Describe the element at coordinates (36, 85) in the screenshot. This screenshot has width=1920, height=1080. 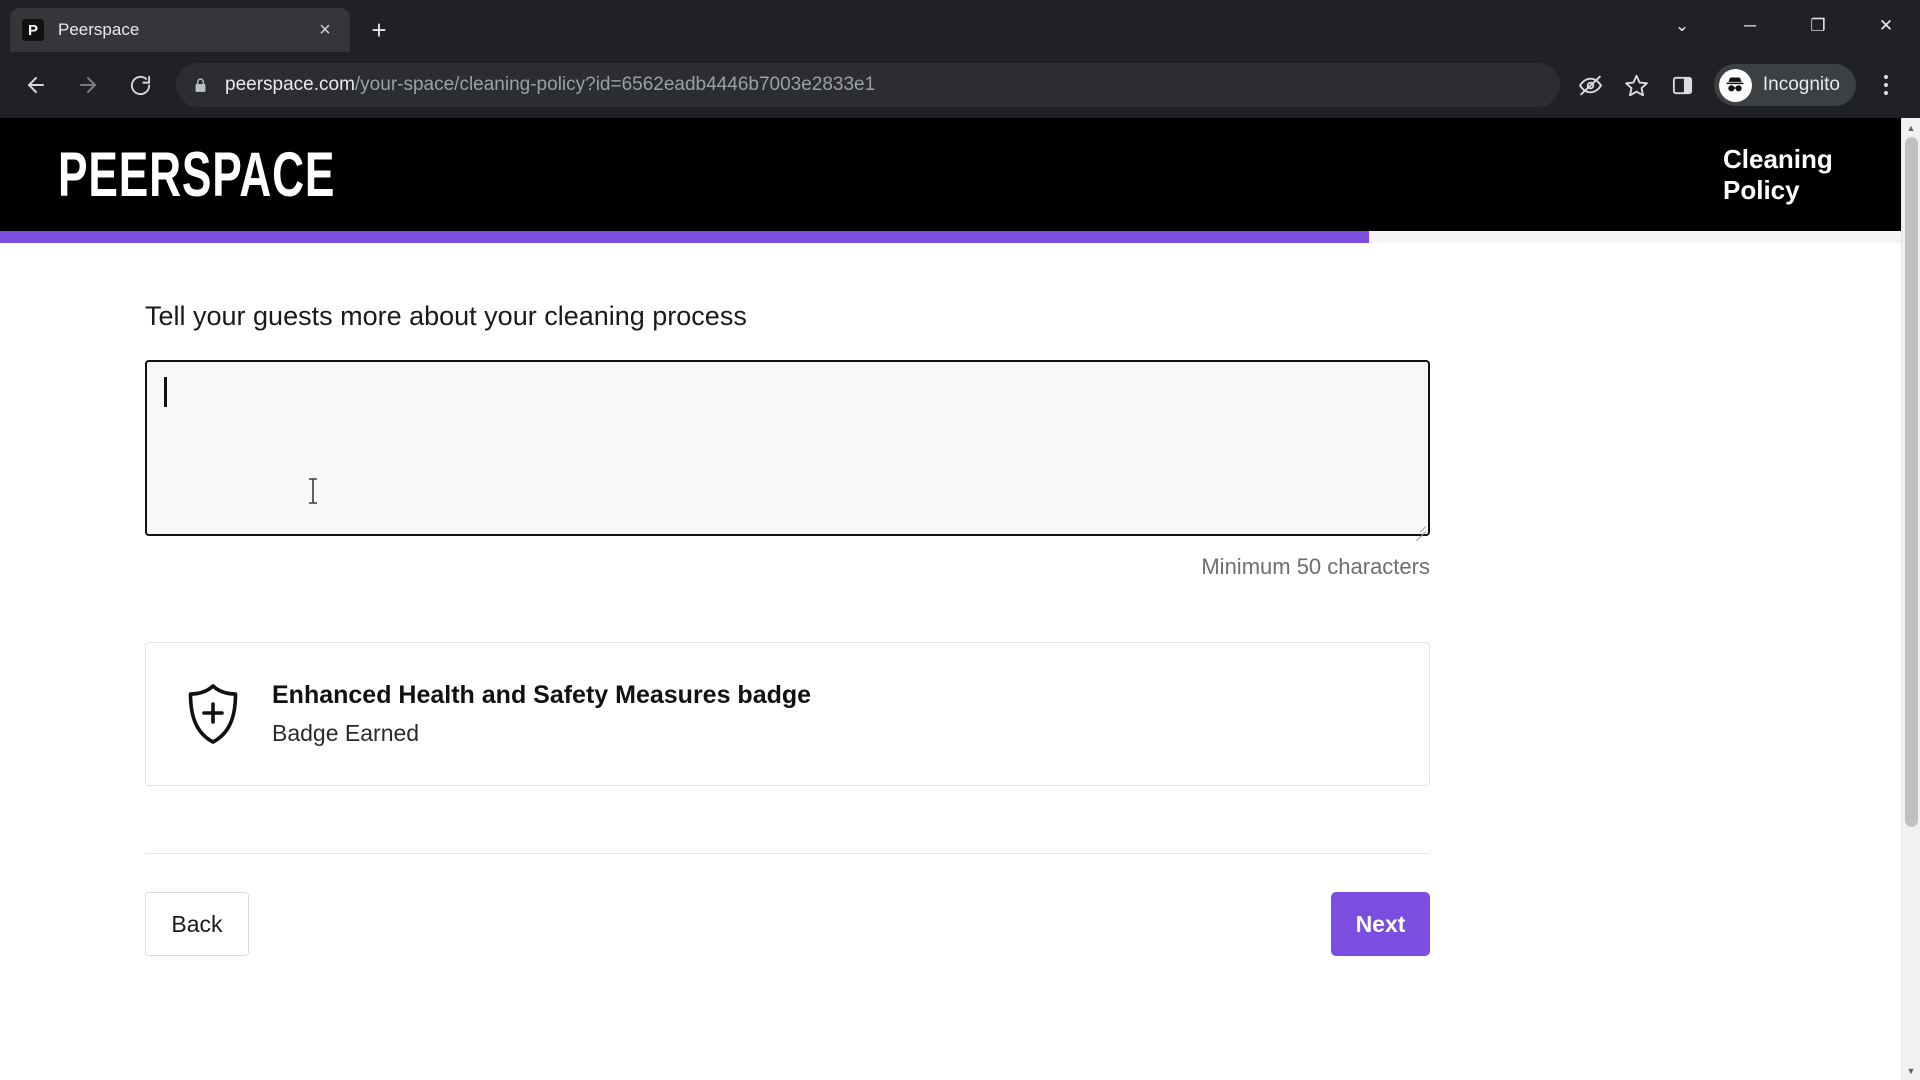
I see `back-icon` at that location.